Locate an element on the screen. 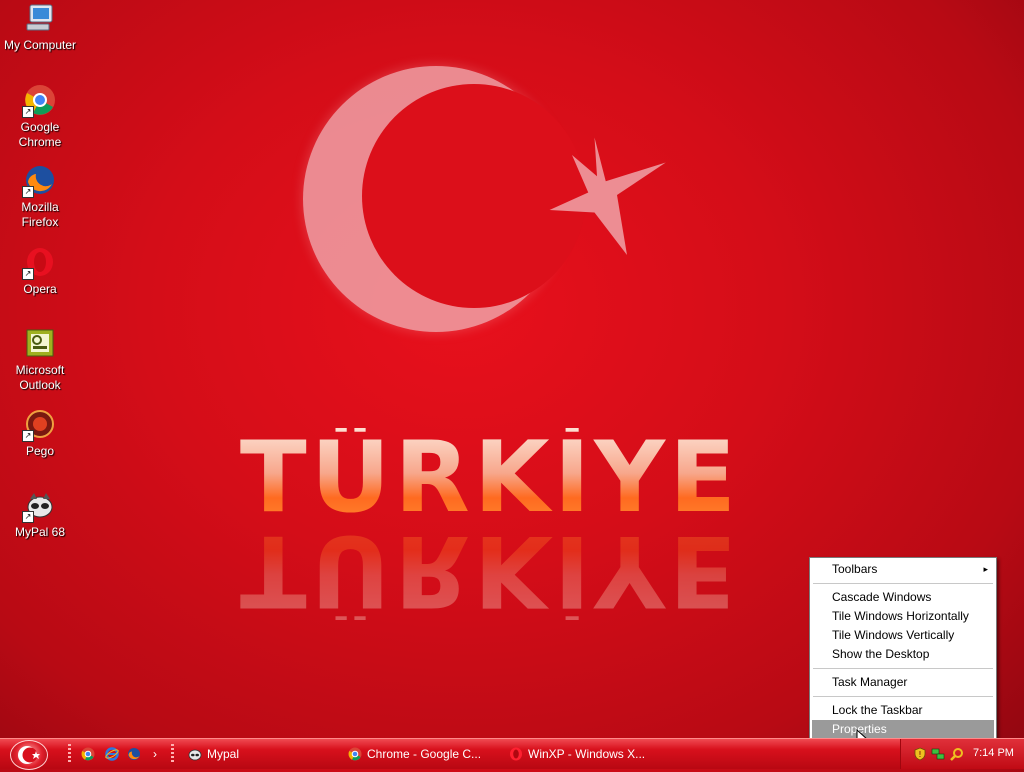 The image size is (1024, 772). quicklaunch-firefox-icon is located at coordinates (134, 754).